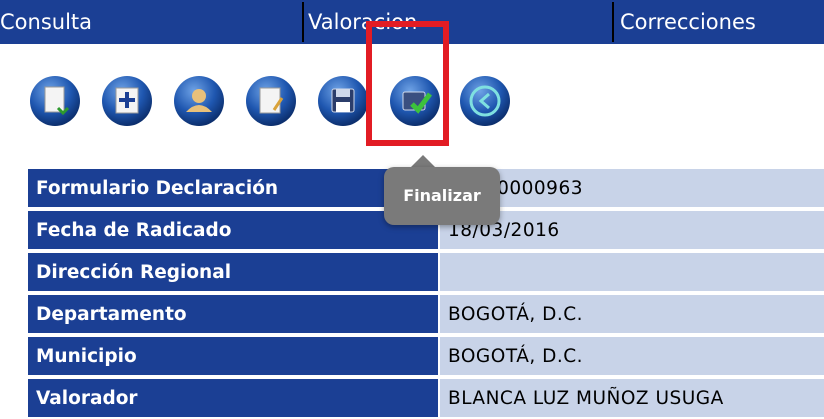 Image resolution: width=824 pixels, height=419 pixels. Describe the element at coordinates (150, 22) in the screenshot. I see `tab-consulta: Consulta` at that location.